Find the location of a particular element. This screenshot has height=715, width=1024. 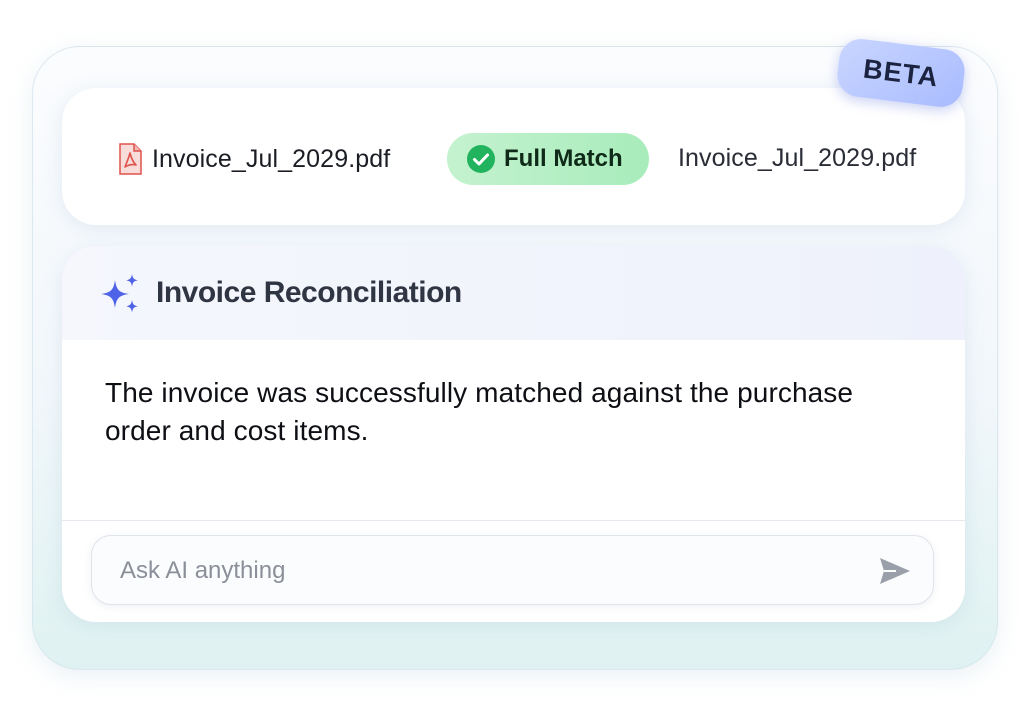

source-file: Invoice_Jul_2029.pdf is located at coordinates (254, 159).